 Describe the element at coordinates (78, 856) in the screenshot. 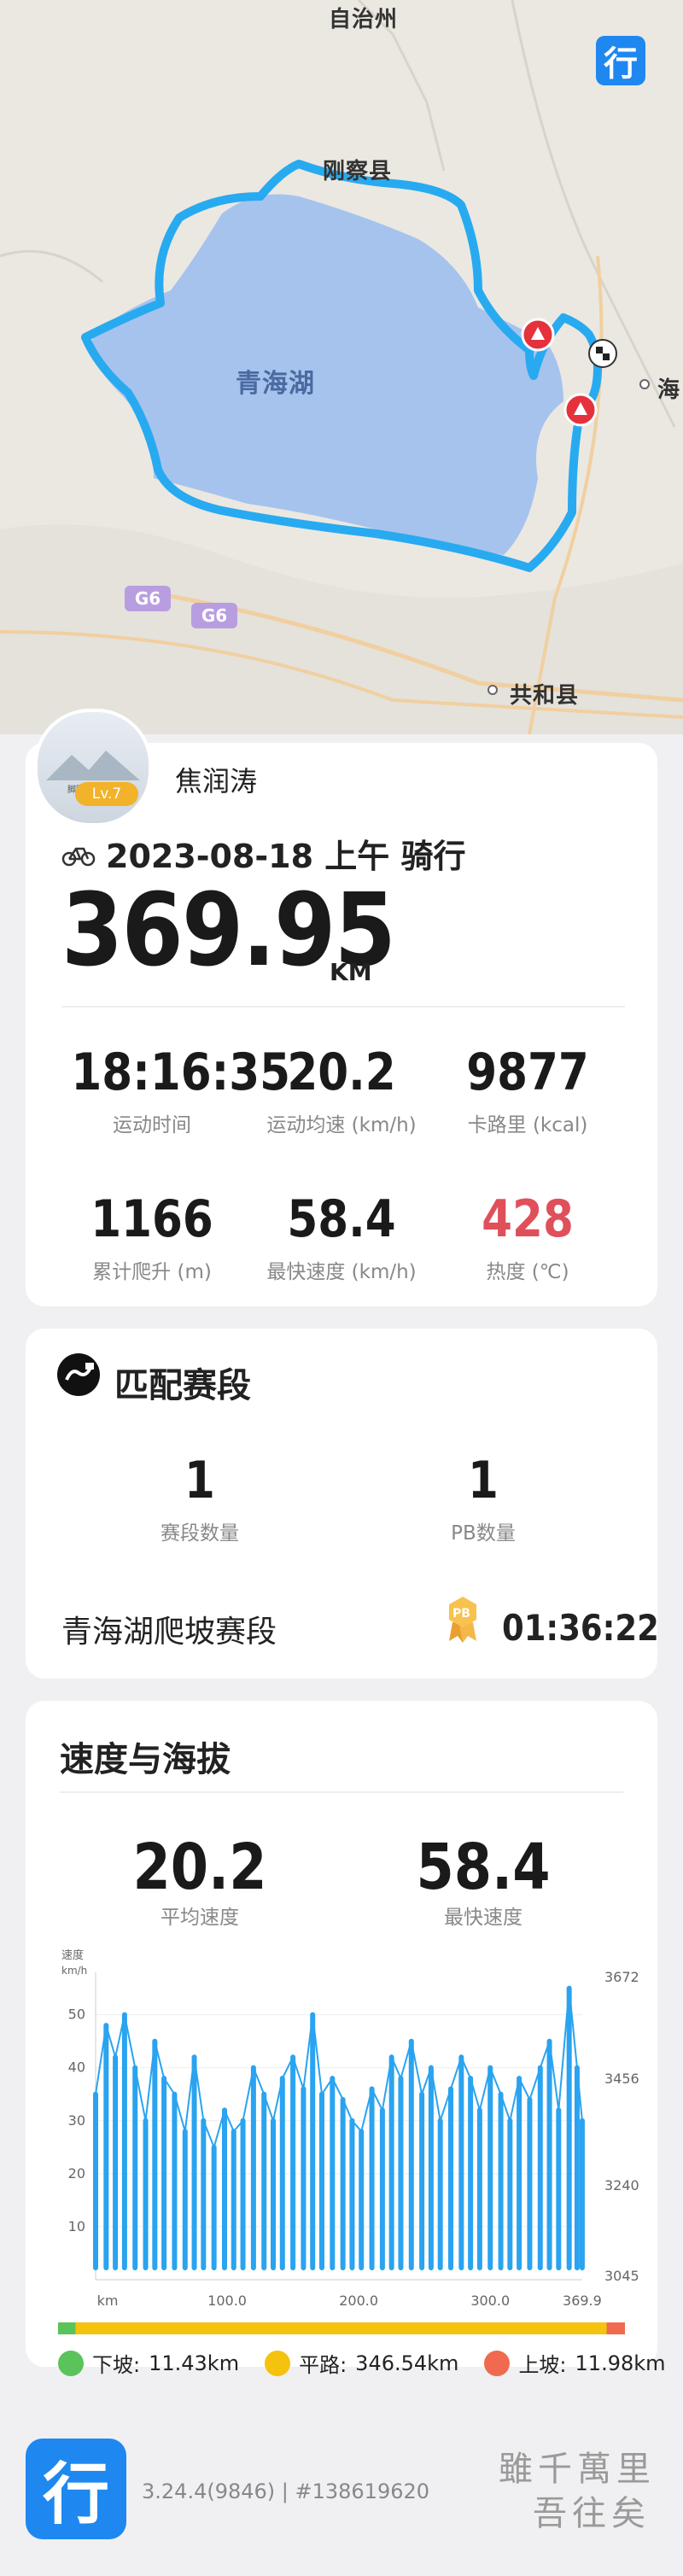

I see `bike-icon` at that location.